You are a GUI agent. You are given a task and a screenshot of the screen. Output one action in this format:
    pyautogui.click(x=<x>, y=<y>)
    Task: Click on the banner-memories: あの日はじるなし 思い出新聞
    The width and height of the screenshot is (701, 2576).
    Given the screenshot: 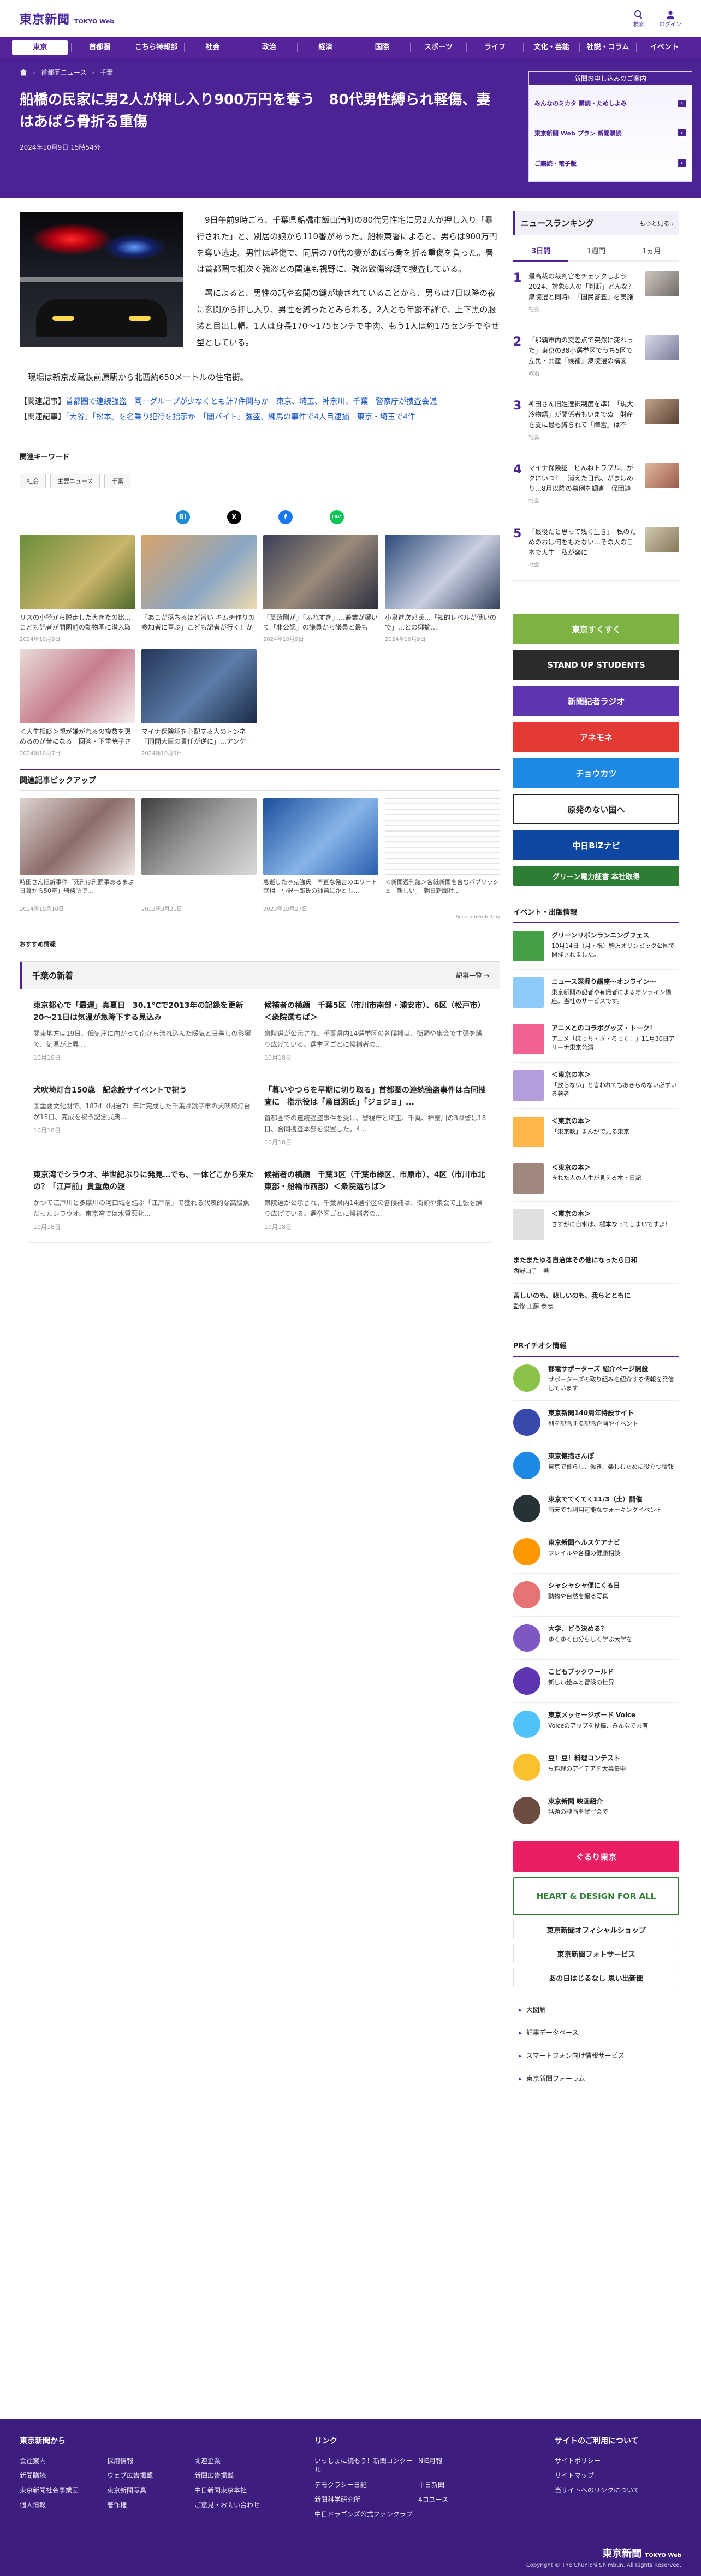 What is the action you would take?
    pyautogui.click(x=596, y=1977)
    